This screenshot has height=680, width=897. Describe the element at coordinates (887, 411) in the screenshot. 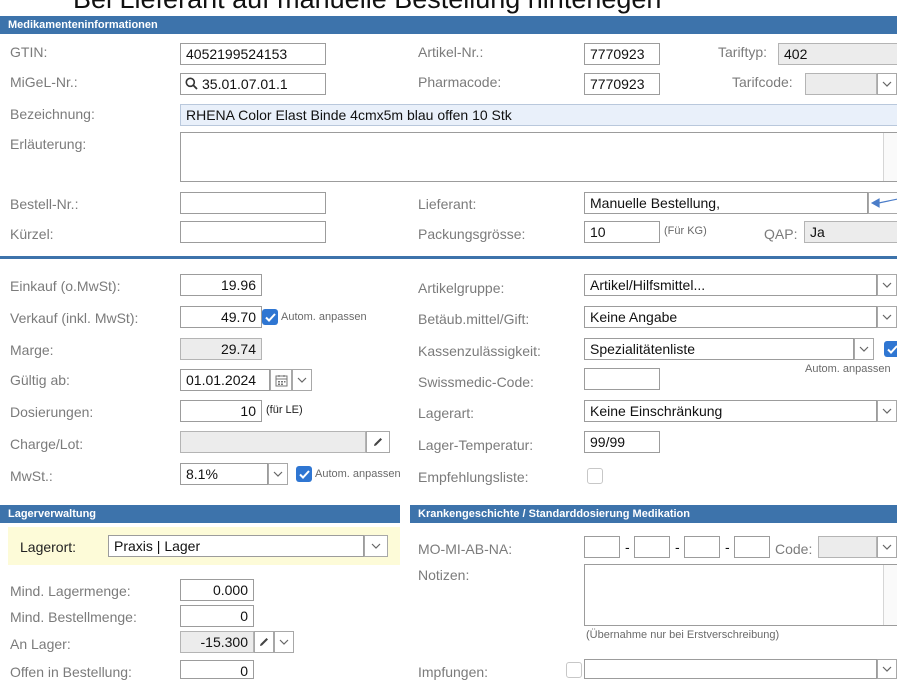

I see `lagerart-dropdown` at that location.